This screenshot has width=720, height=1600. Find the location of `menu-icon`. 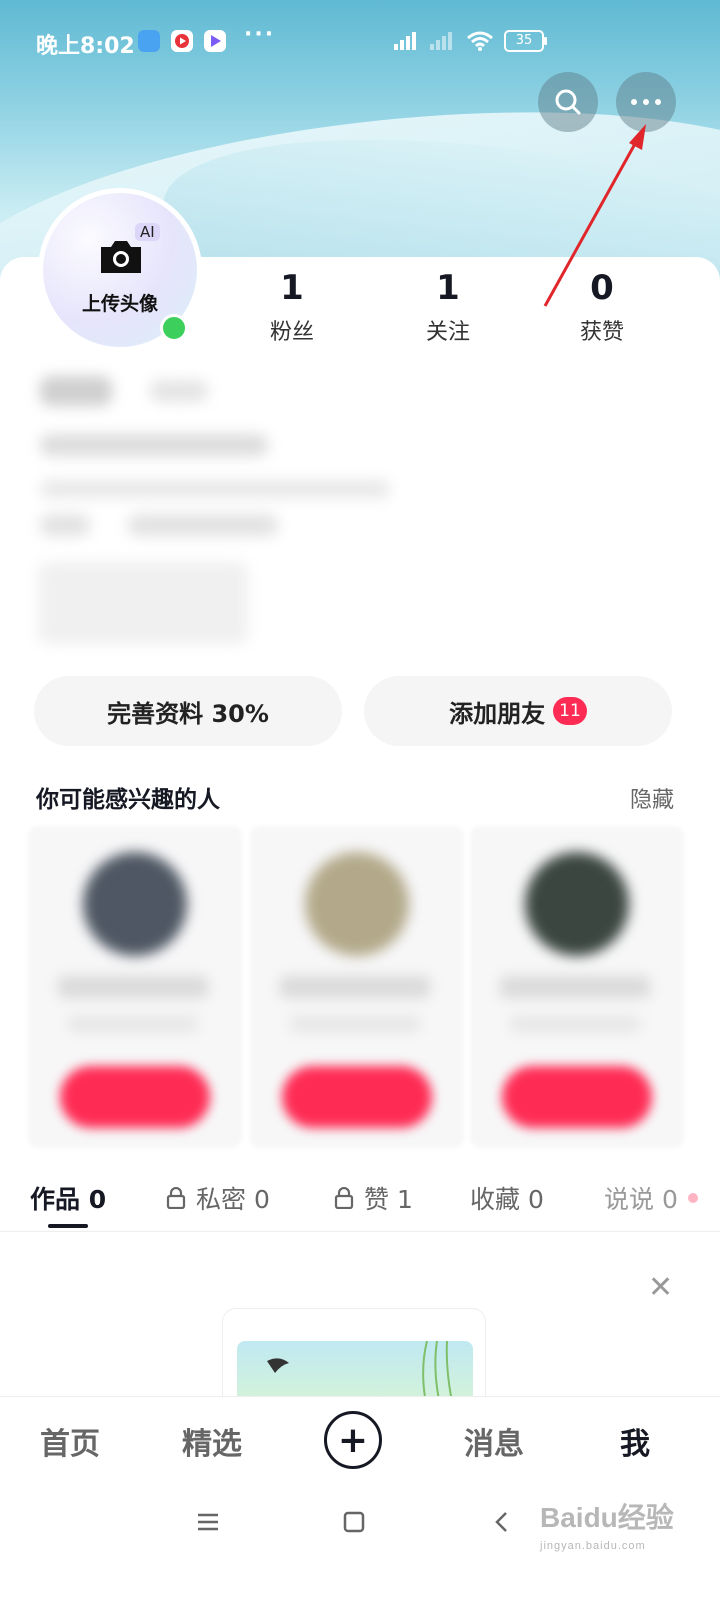

menu-icon is located at coordinates (208, 1522).